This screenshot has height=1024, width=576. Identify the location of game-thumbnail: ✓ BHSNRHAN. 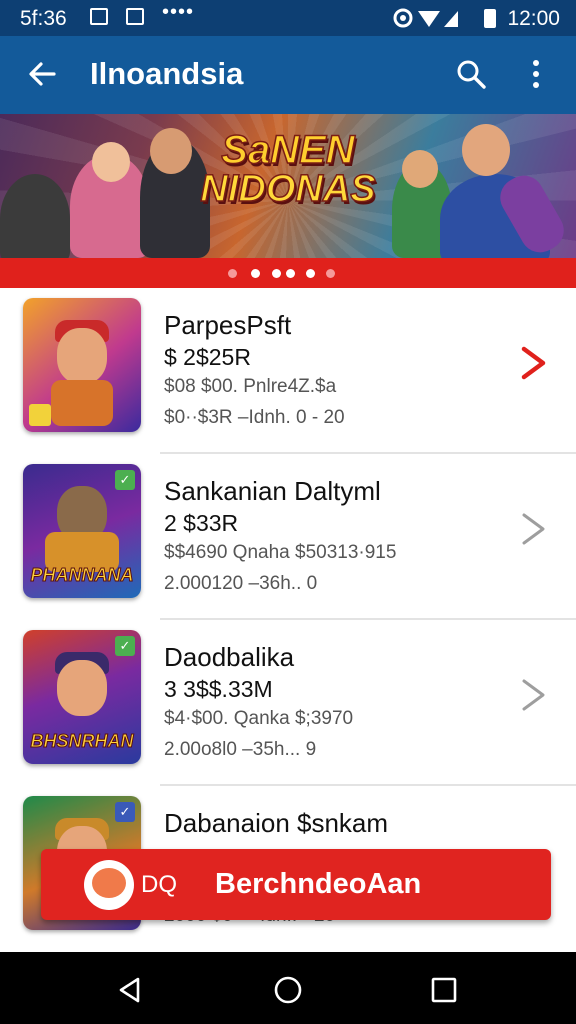
(82, 697).